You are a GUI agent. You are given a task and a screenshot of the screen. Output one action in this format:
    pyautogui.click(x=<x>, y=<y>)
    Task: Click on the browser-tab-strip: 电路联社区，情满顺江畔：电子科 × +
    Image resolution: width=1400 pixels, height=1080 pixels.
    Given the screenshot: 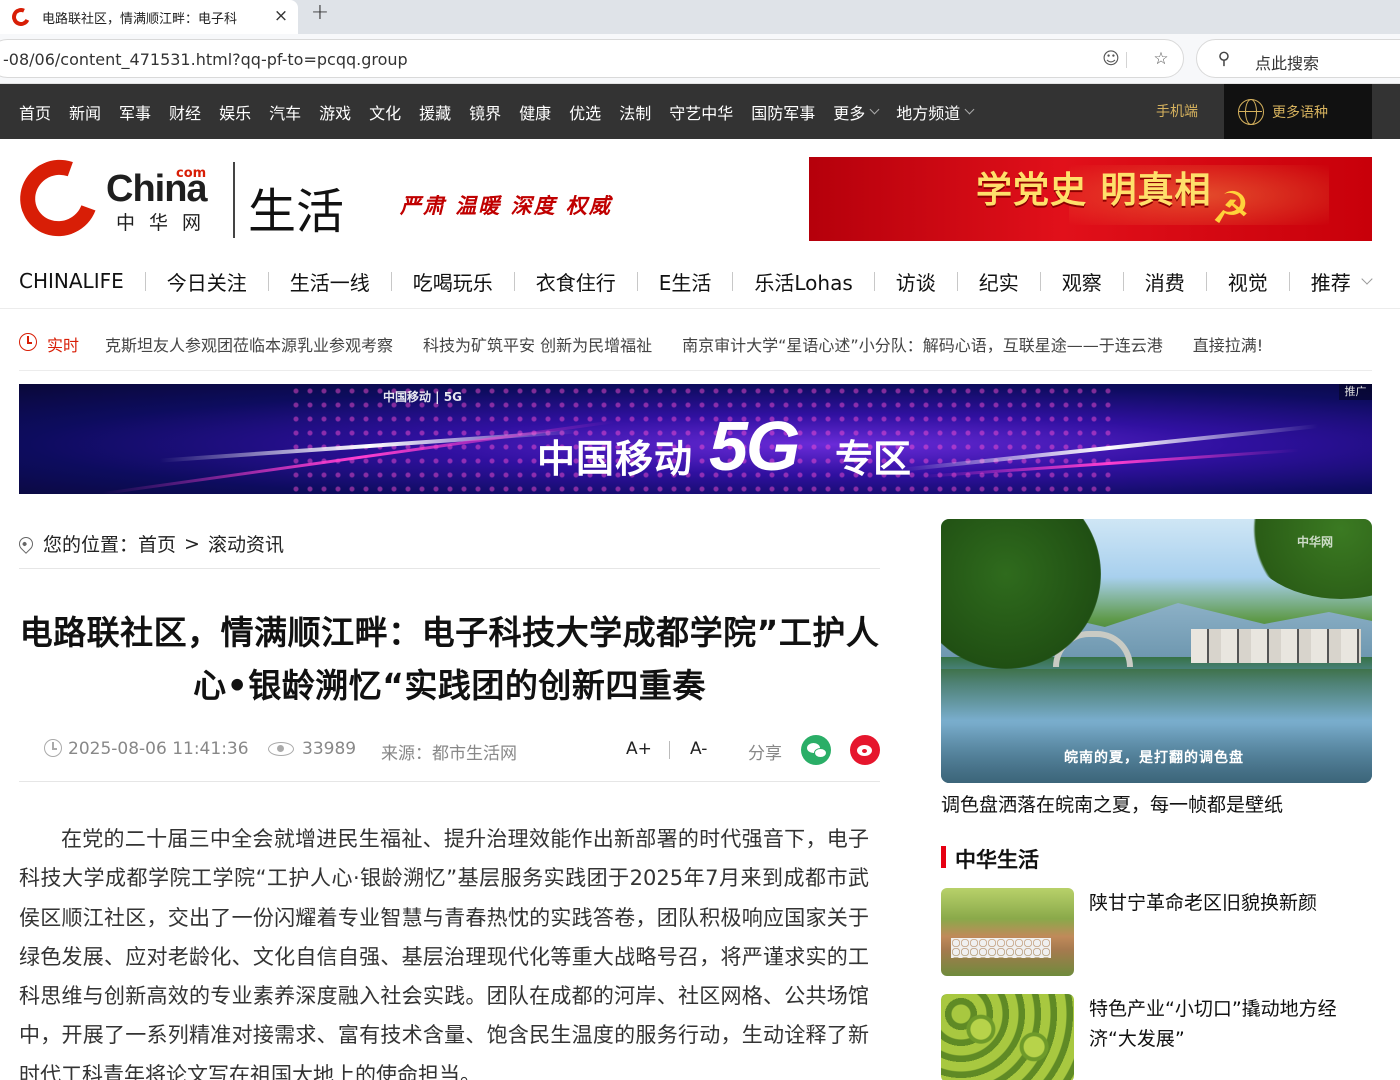 What is the action you would take?
    pyautogui.click(x=700, y=17)
    